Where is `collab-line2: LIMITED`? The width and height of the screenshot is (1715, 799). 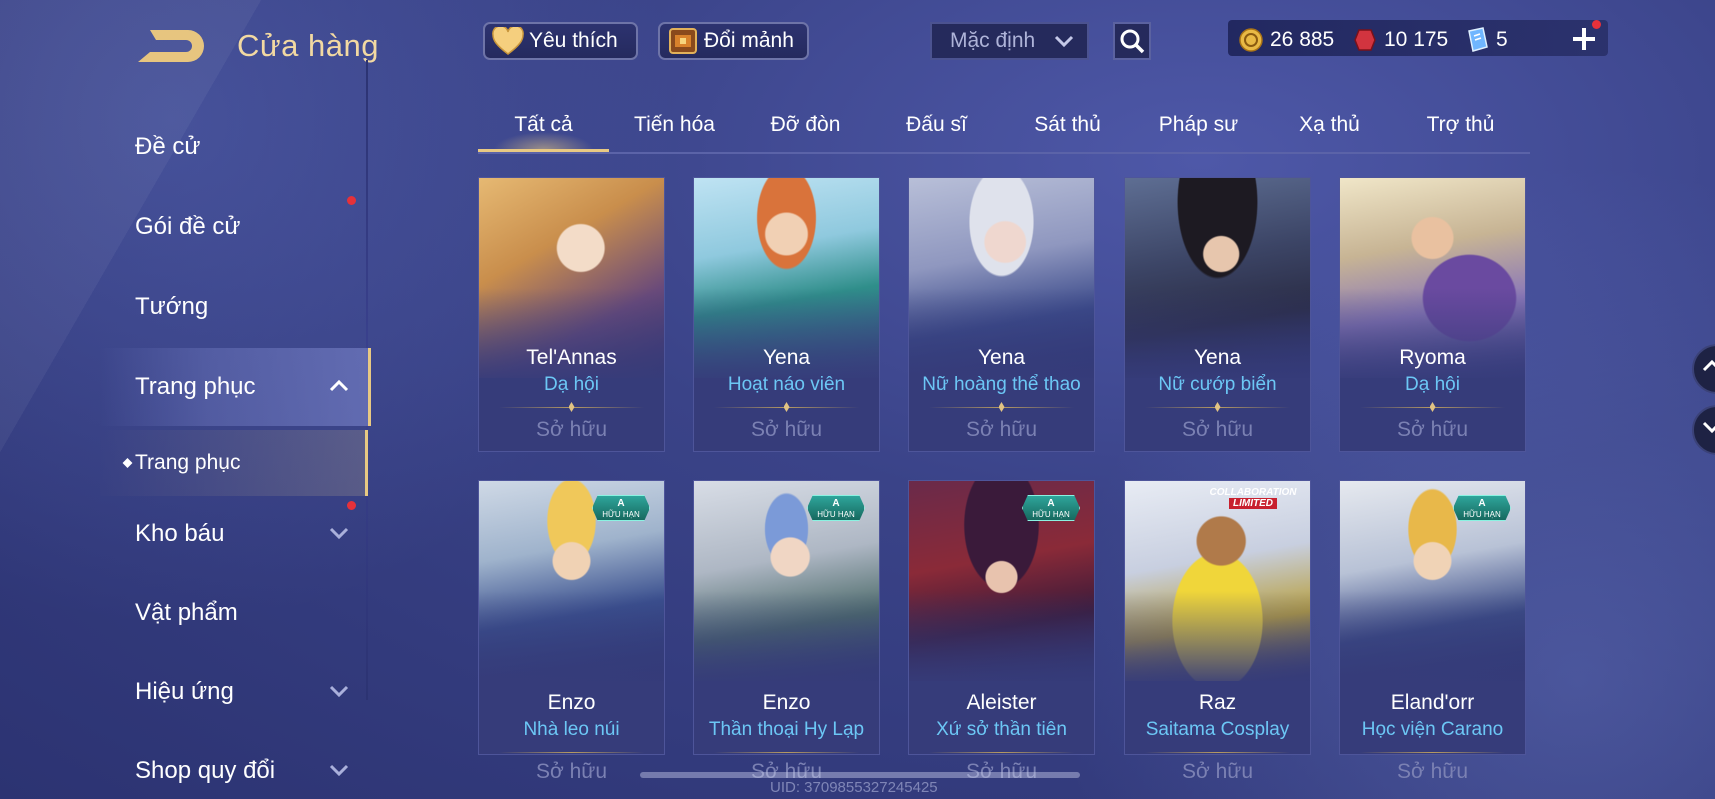 collab-line2: LIMITED is located at coordinates (1253, 503).